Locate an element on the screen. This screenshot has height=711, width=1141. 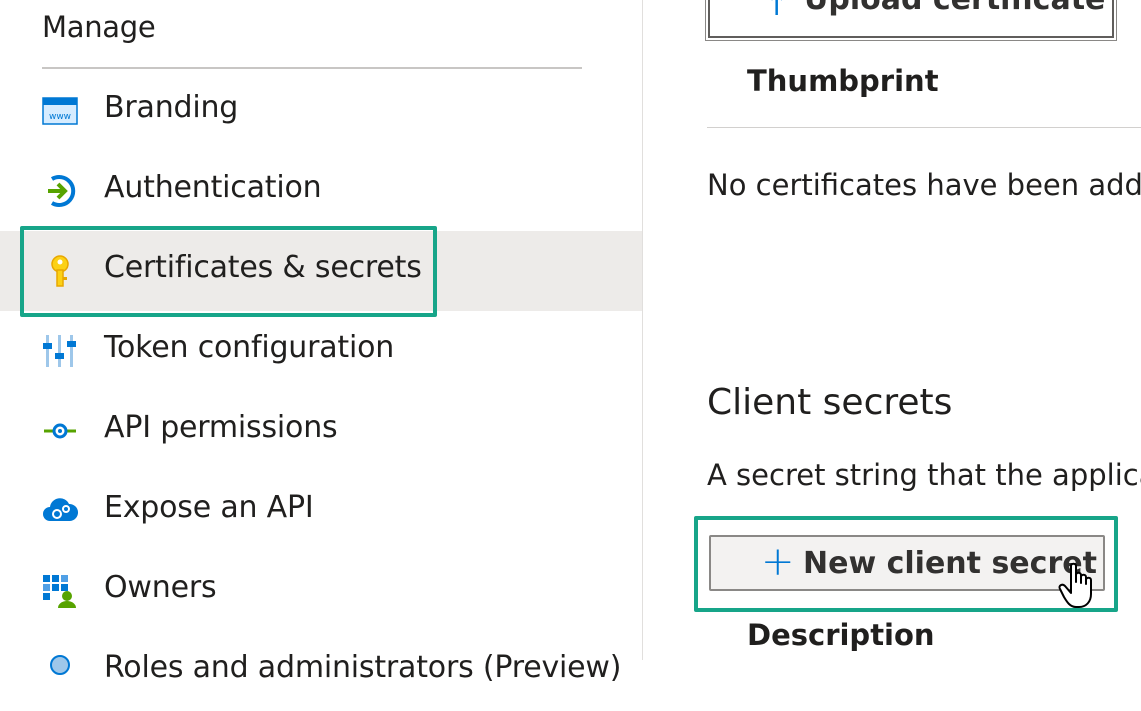
section-title: Manage is located at coordinates (99, 27).